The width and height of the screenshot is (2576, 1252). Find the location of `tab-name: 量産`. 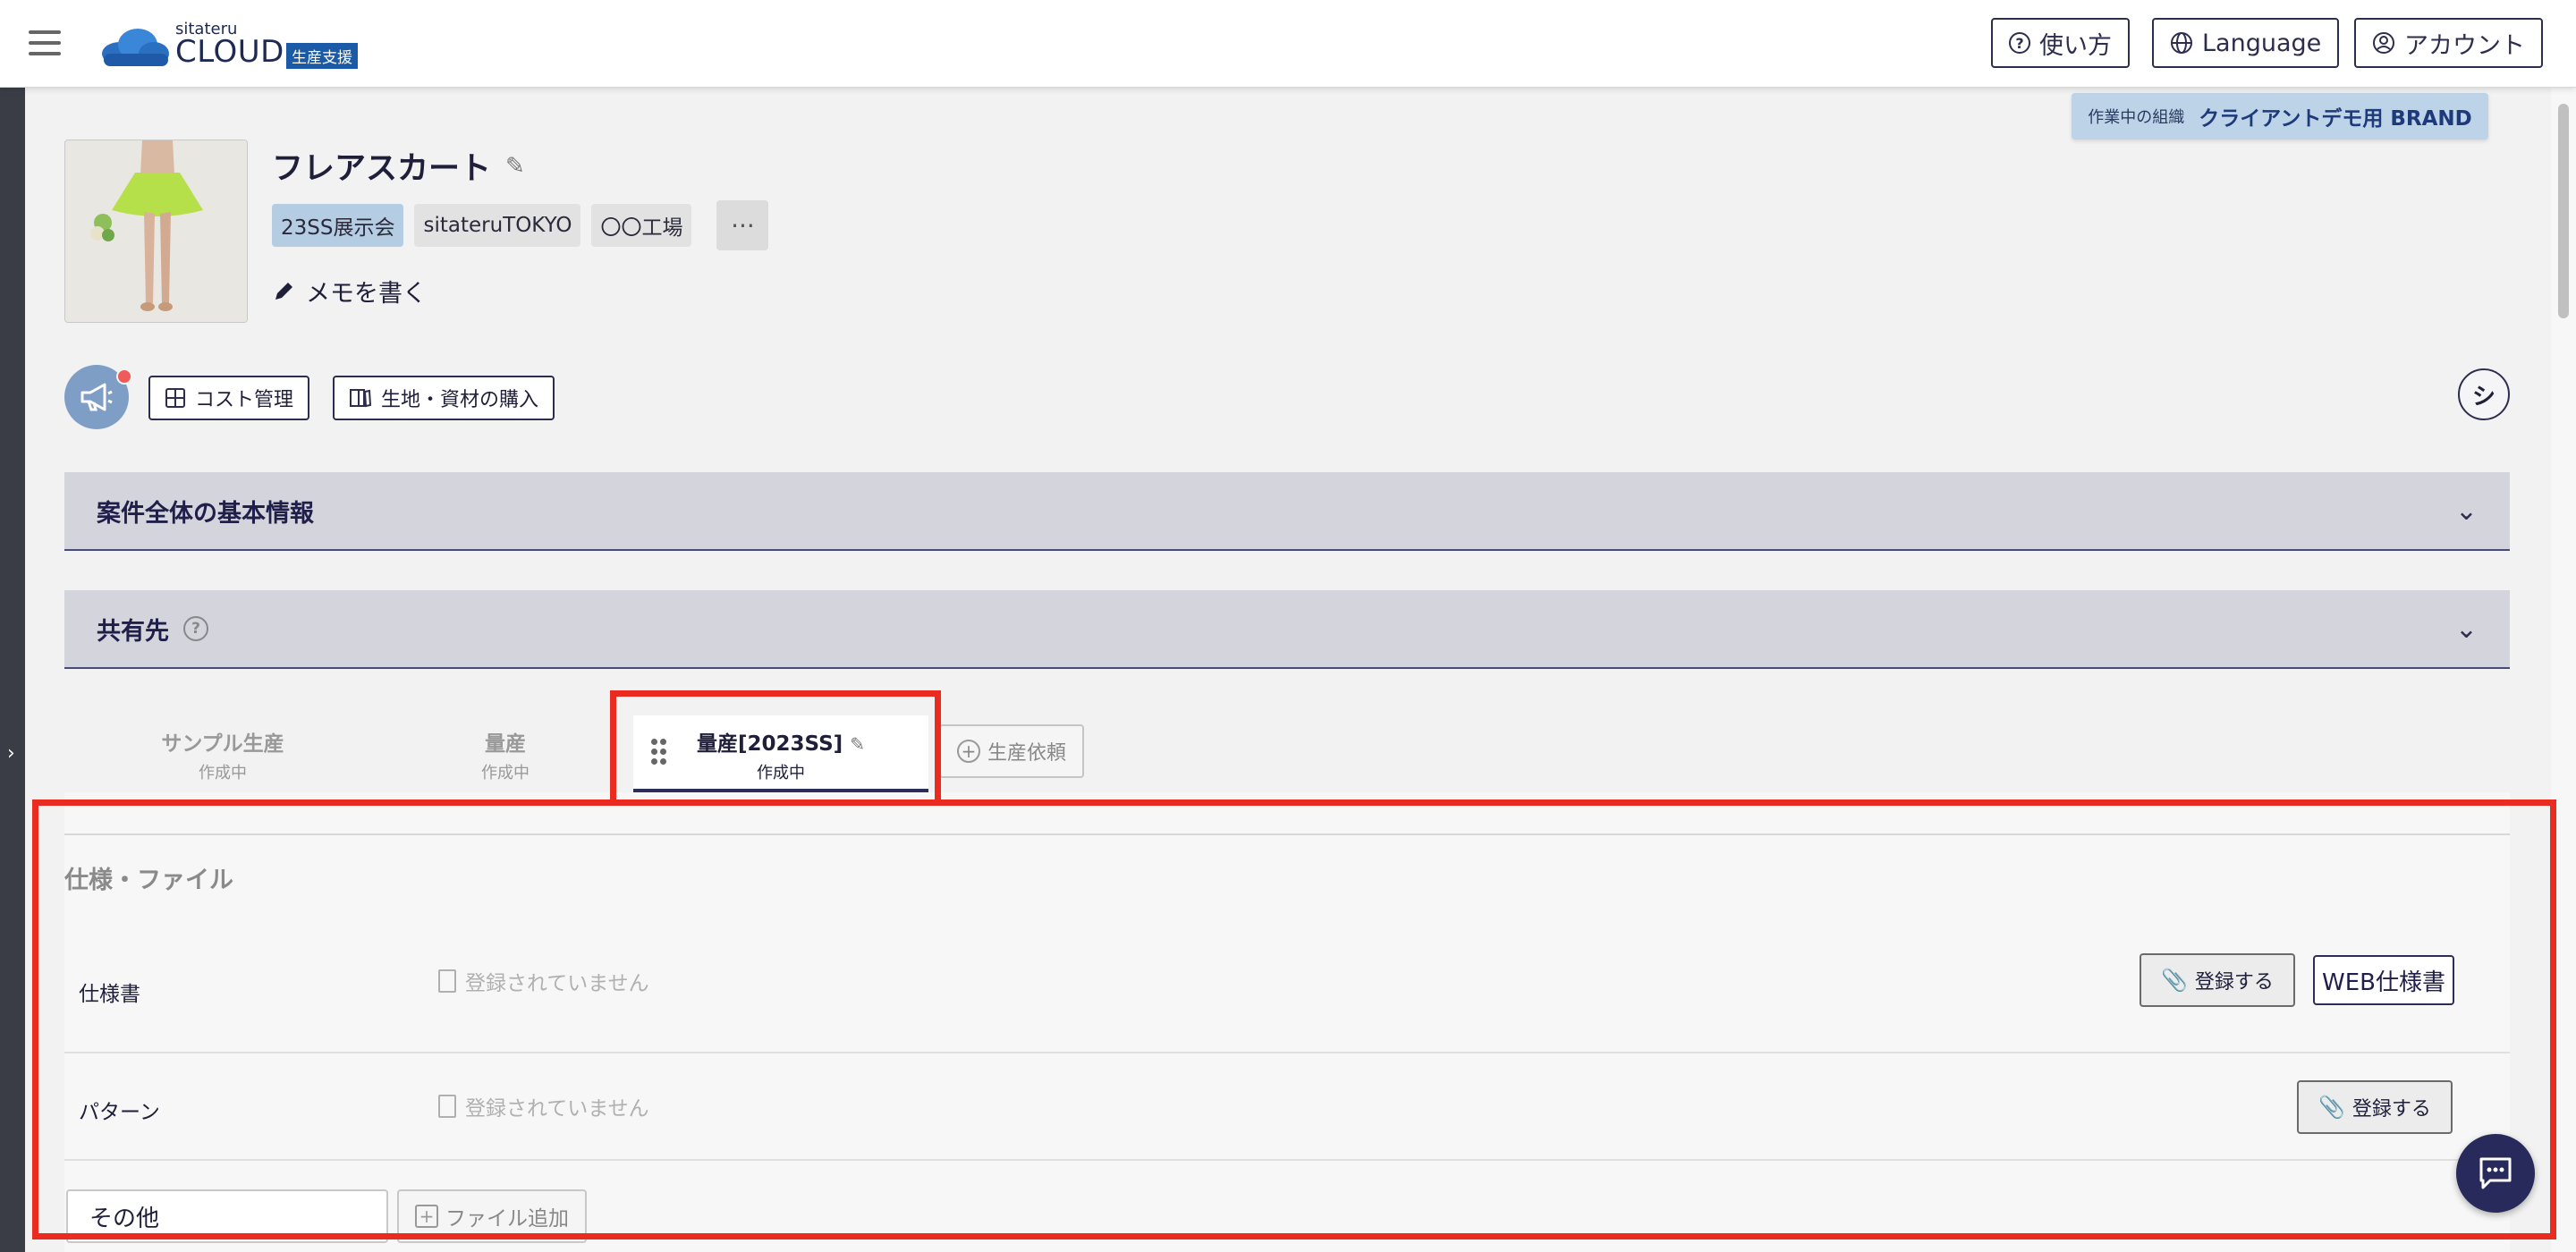

tab-name: 量産 is located at coordinates (505, 744).